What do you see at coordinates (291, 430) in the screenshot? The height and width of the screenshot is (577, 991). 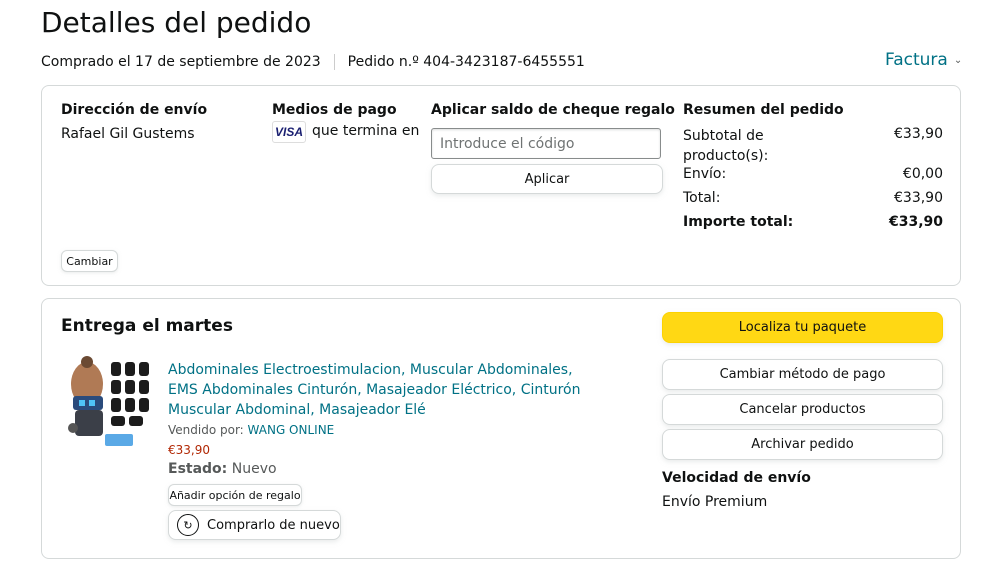 I see `seller-link: WANG ONLINE` at bounding box center [291, 430].